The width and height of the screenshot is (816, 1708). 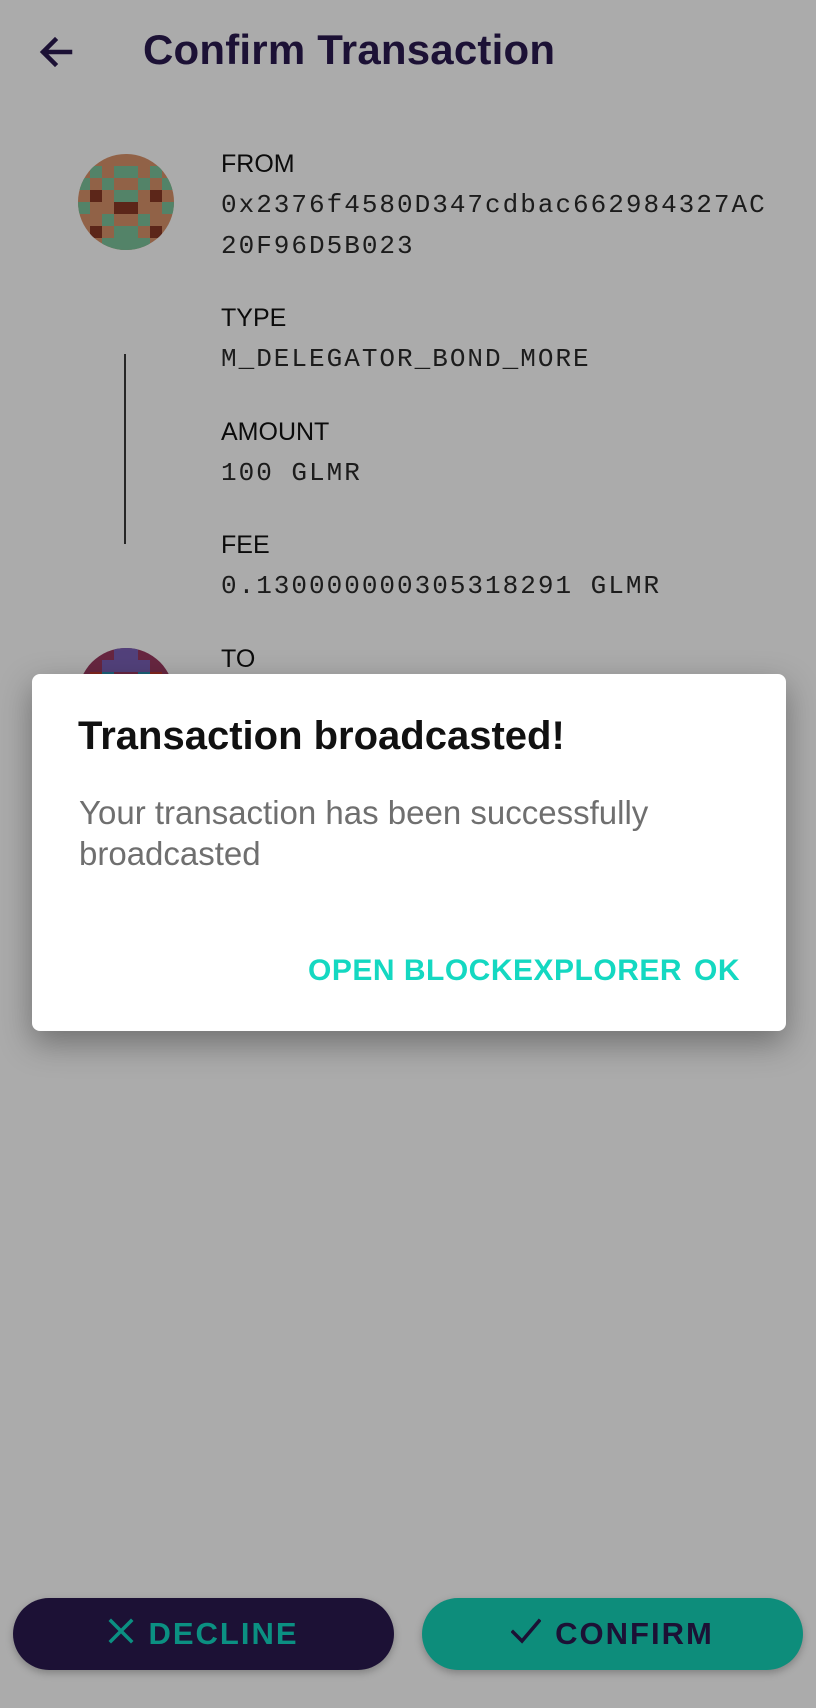 What do you see at coordinates (717, 971) in the screenshot?
I see `ok-button: OK` at bounding box center [717, 971].